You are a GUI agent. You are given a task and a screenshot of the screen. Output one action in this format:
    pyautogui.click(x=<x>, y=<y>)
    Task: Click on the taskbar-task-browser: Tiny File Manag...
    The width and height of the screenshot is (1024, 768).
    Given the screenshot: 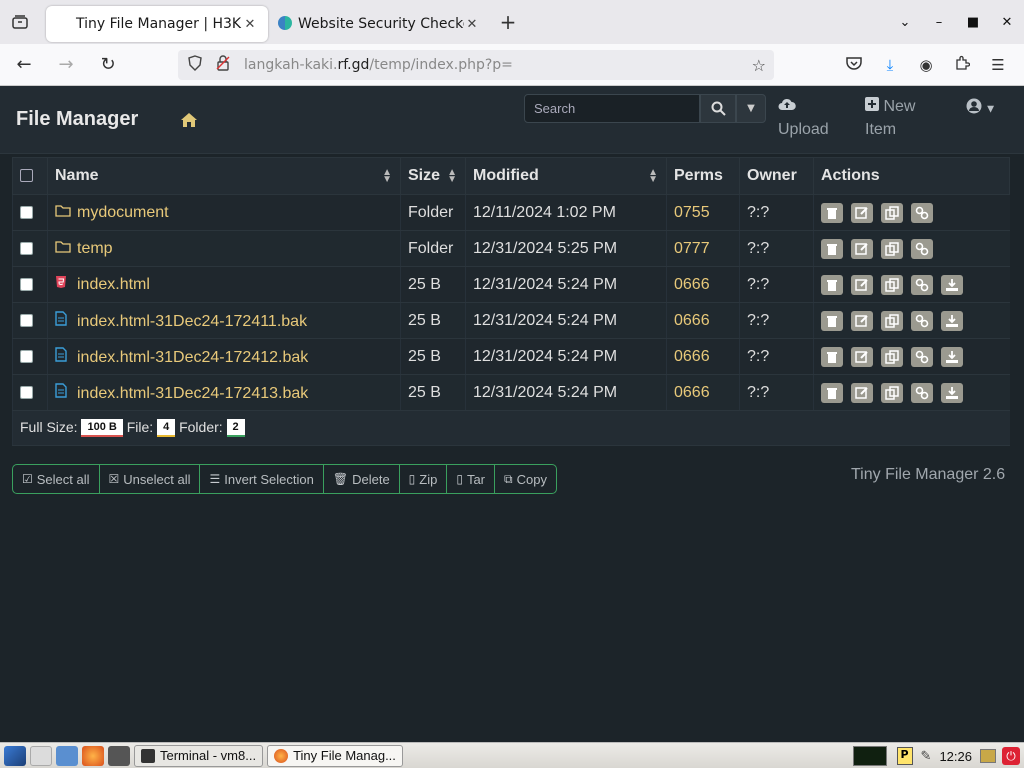 What is the action you would take?
    pyautogui.click(x=335, y=755)
    